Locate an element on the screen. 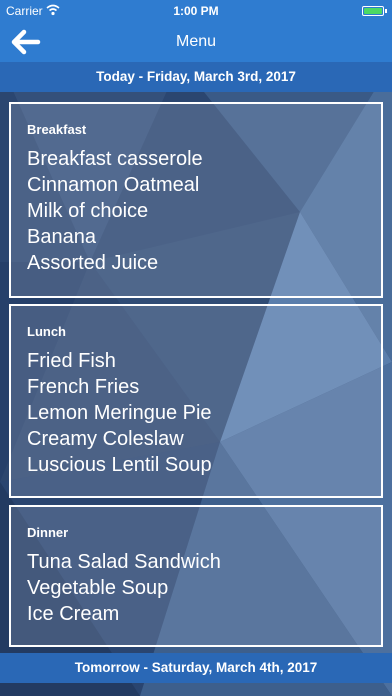 Image resolution: width=392 pixels, height=696 pixels. meal-title: Breakfast is located at coordinates (57, 129).